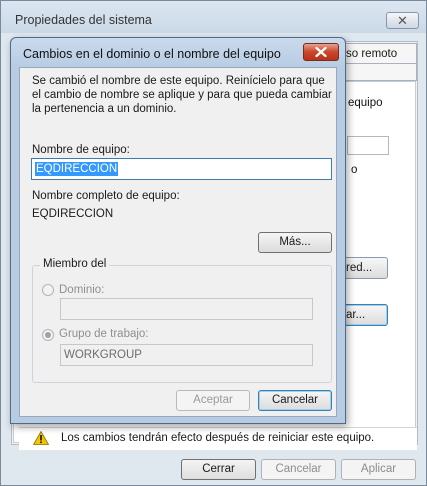  I want to click on window-close-button: ✕, so click(402, 20).